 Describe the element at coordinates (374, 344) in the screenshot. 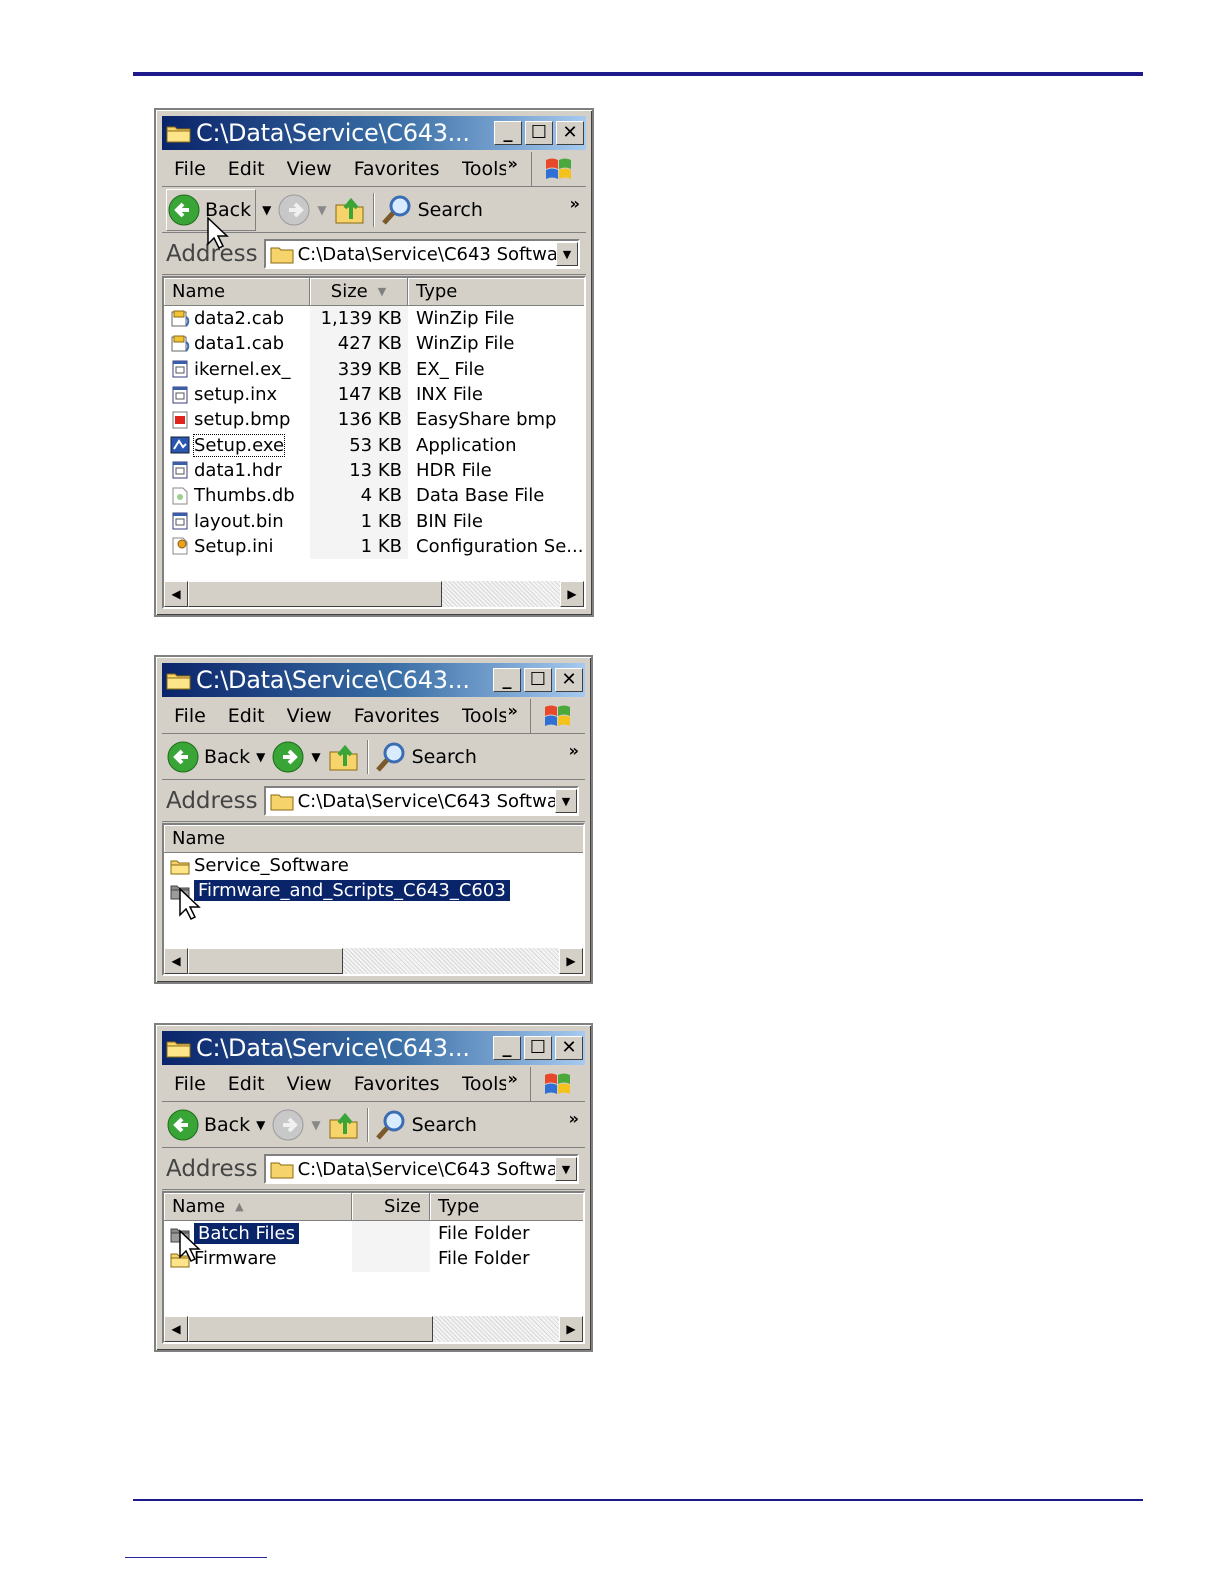

I see `file-row: data1.cab 427 KB WinZip File` at that location.